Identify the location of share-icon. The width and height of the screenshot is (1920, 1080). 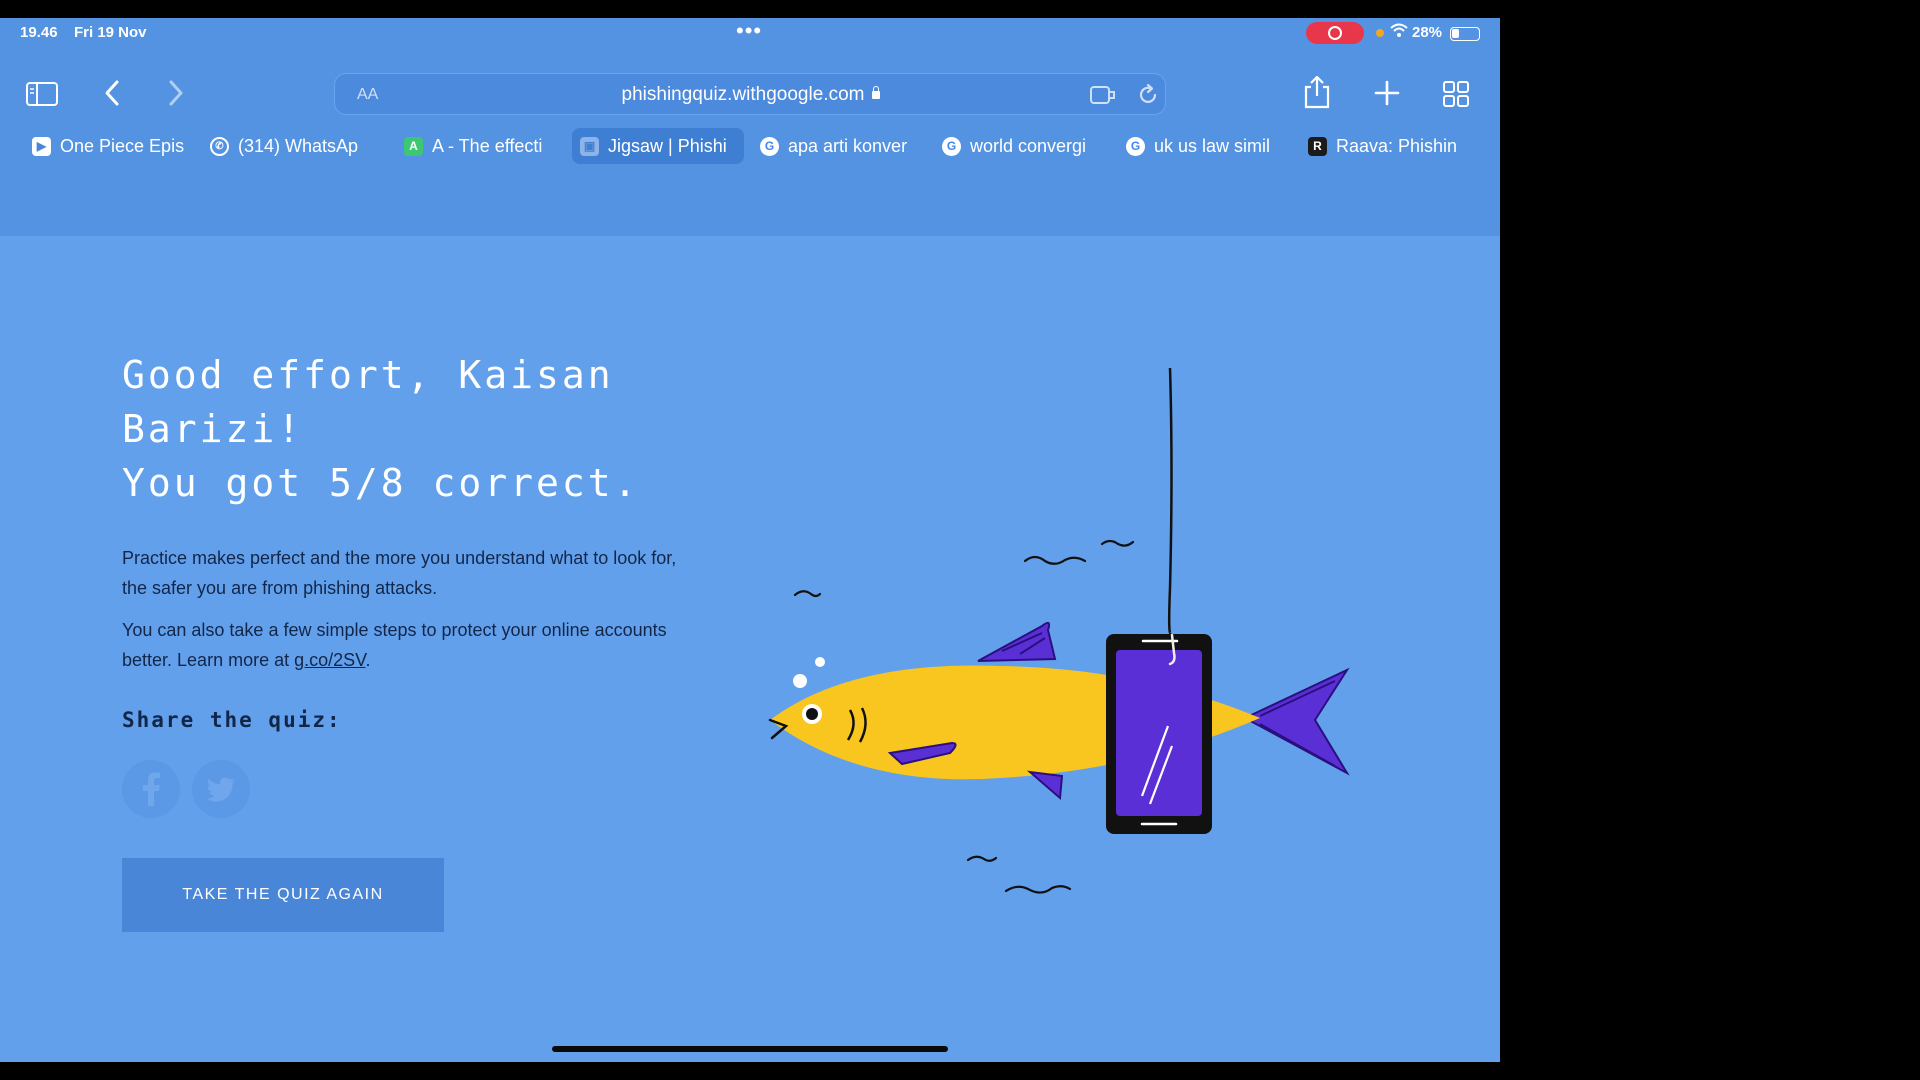
(1317, 92).